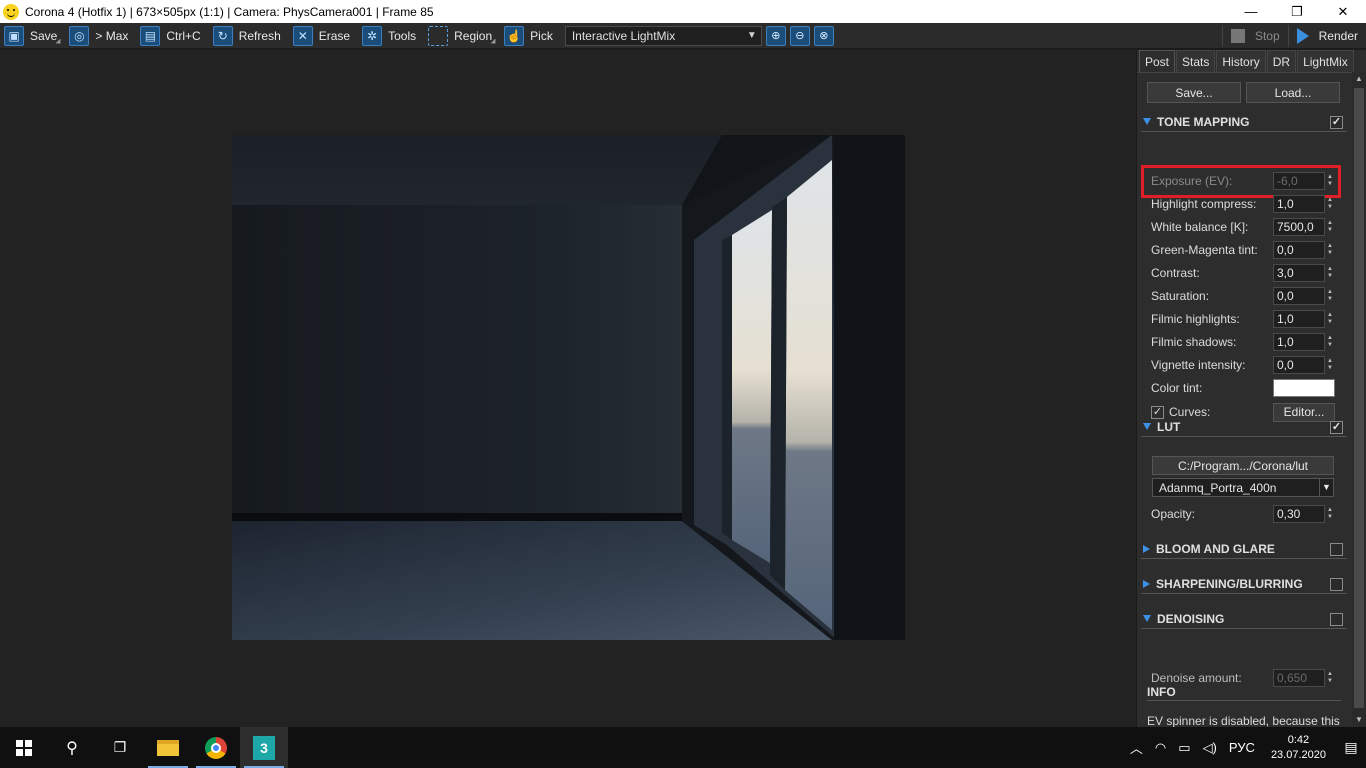 The image size is (1366, 768). I want to click on language-indicator: РУС, so click(1242, 747).